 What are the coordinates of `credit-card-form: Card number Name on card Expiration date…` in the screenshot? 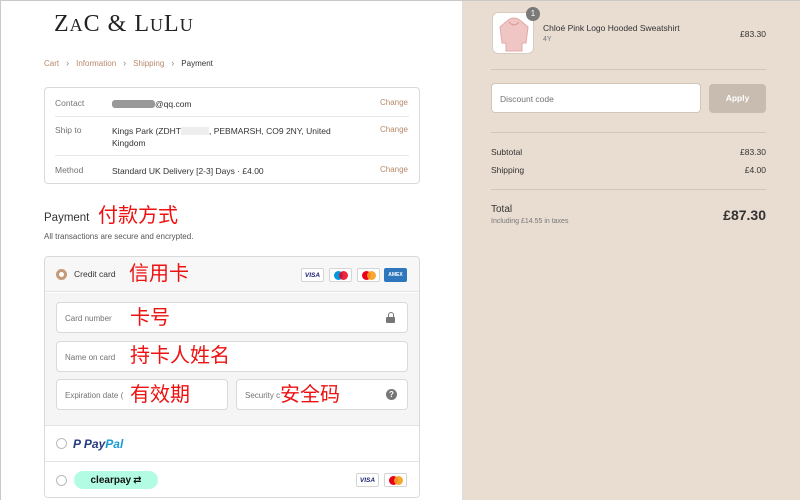 It's located at (232, 359).